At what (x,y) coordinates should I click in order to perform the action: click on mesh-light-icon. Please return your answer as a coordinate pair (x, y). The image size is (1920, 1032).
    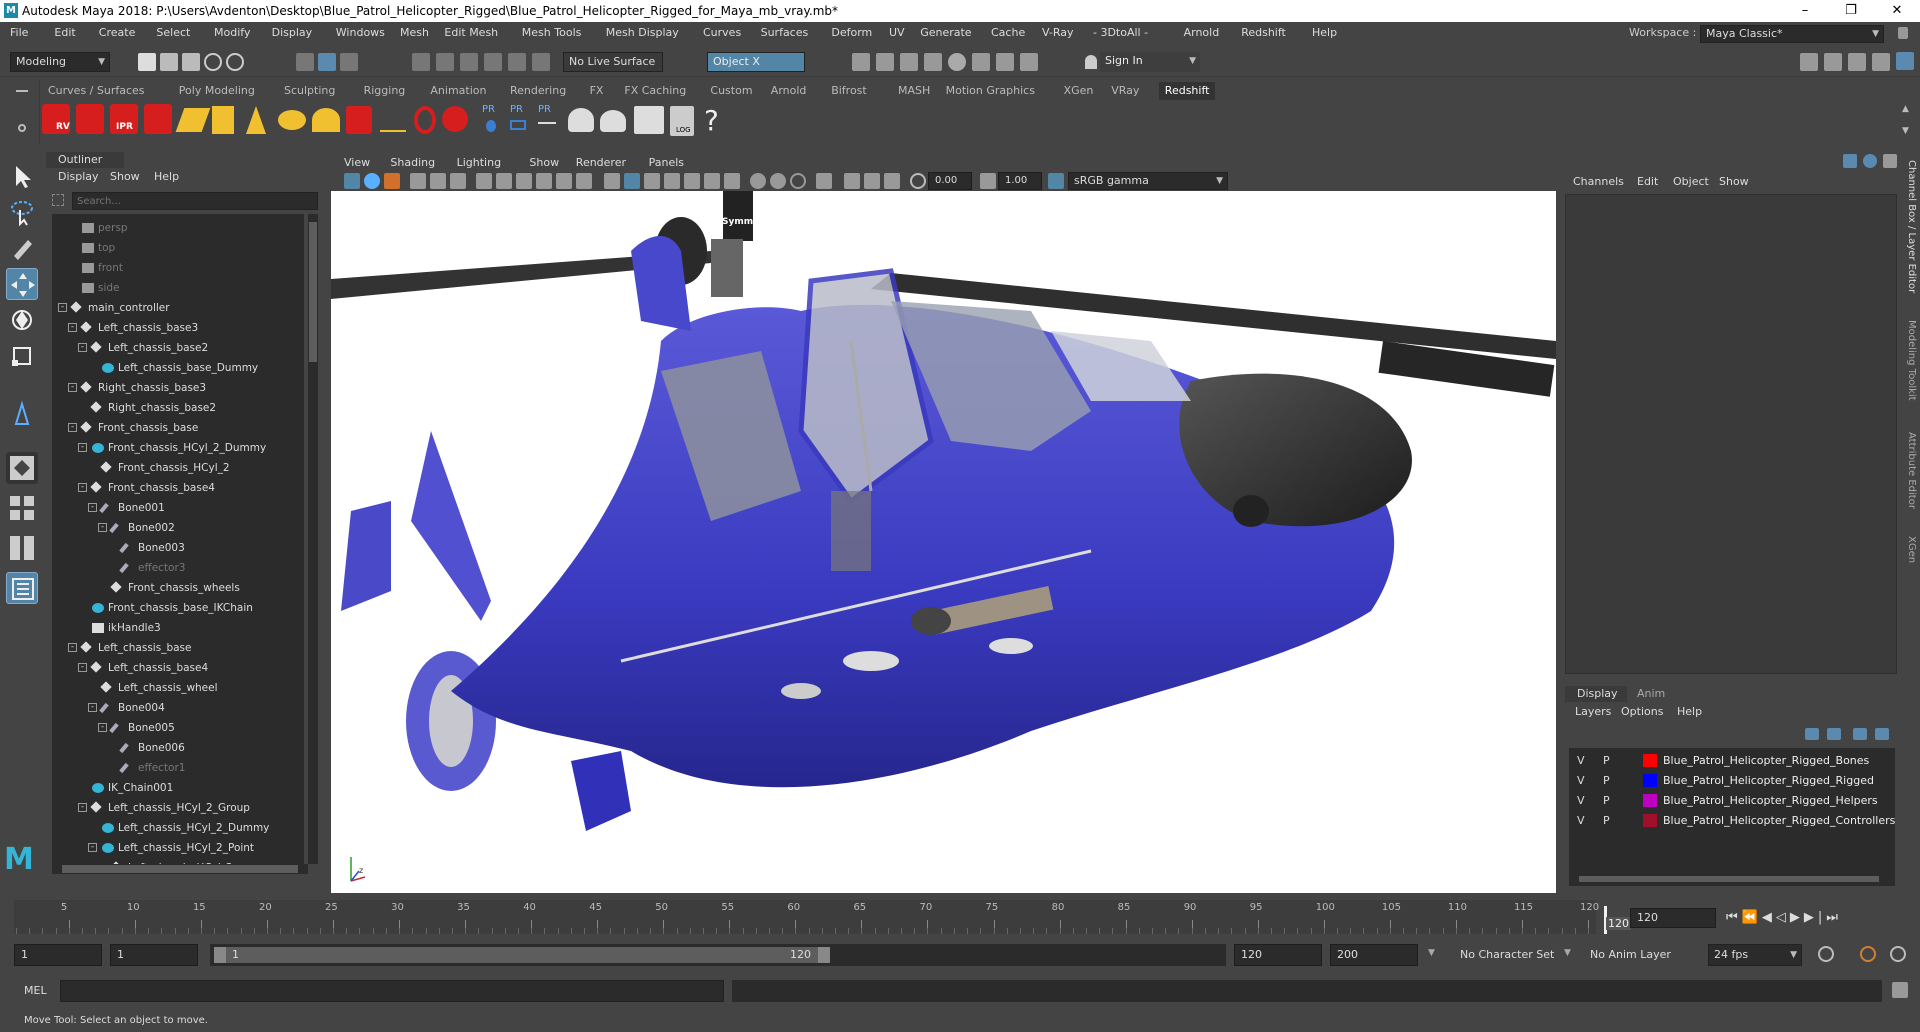
    Looking at the image, I should click on (425, 120).